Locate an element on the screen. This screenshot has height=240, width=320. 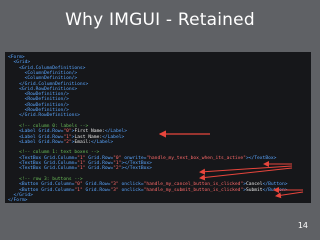
code-token: "2" is located at coordinates (67, 142).